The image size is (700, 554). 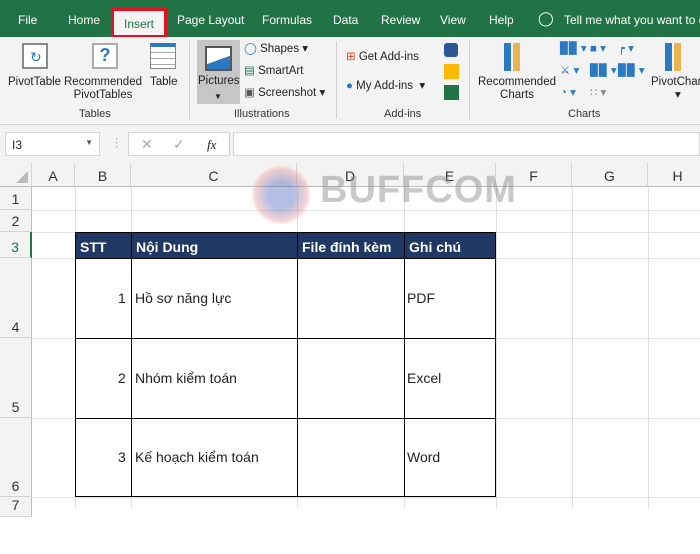 I want to click on group-label-tables: Tables, so click(x=95, y=114).